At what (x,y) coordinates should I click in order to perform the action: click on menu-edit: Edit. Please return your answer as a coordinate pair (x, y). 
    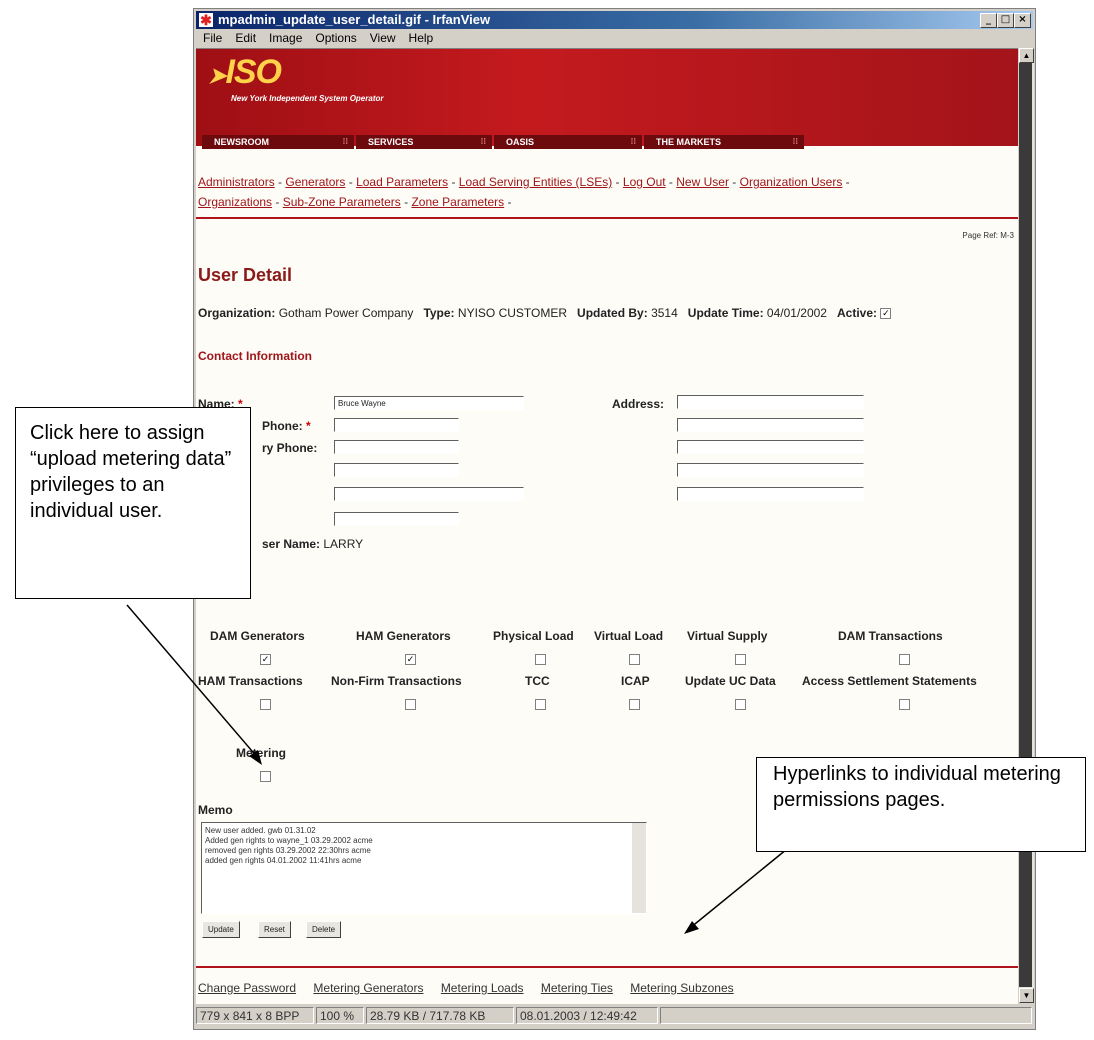
    Looking at the image, I should click on (245, 38).